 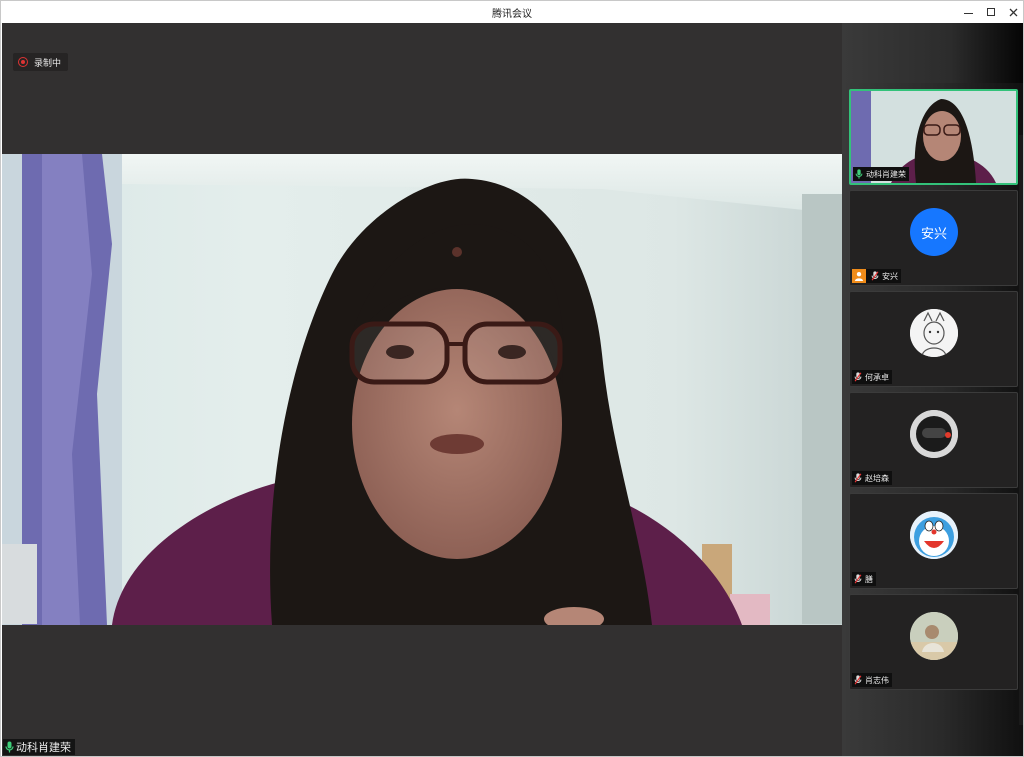 I want to click on participant-label: 膳, so click(x=864, y=579).